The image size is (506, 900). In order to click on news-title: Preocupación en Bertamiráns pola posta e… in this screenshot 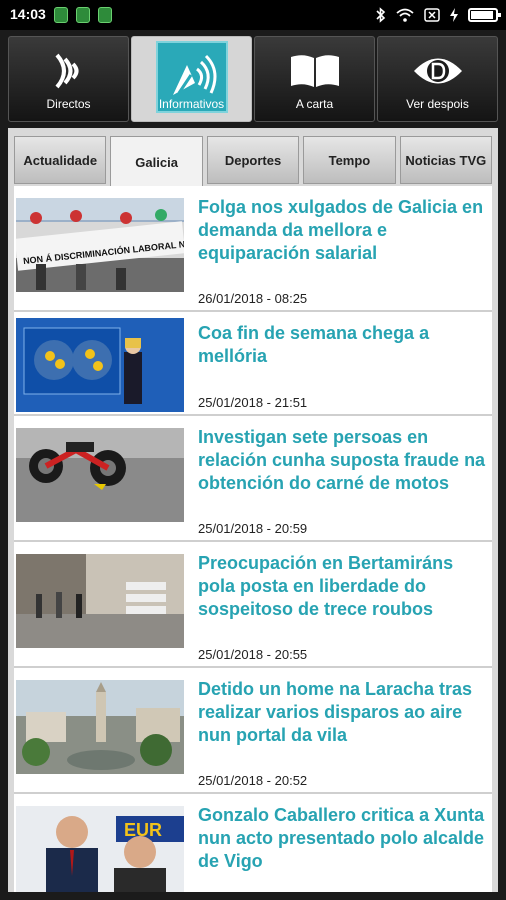, I will do `click(326, 586)`.